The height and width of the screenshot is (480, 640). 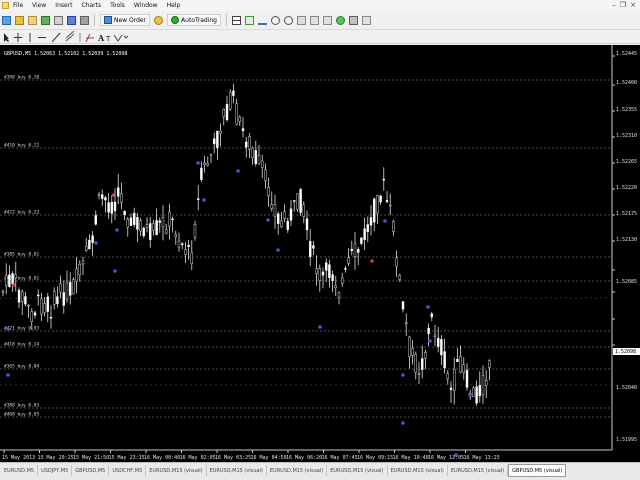 I want to click on line-chart-icon, so click(x=262, y=20).